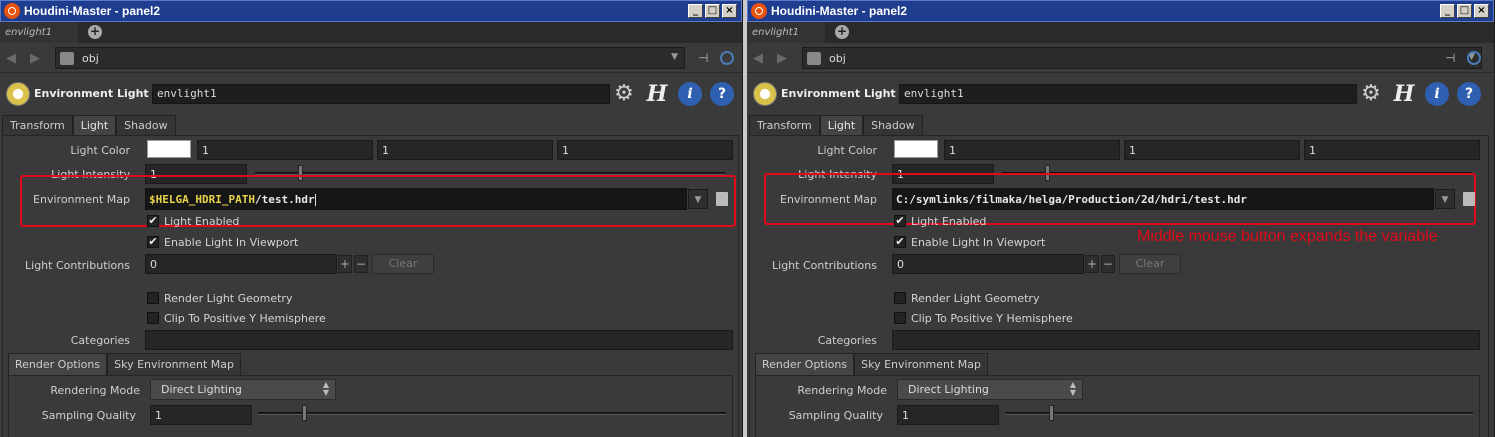 This screenshot has height=437, width=1495. I want to click on environment-map-input: $HELGA_HDRI_PATH/test.hdr, so click(416, 199).